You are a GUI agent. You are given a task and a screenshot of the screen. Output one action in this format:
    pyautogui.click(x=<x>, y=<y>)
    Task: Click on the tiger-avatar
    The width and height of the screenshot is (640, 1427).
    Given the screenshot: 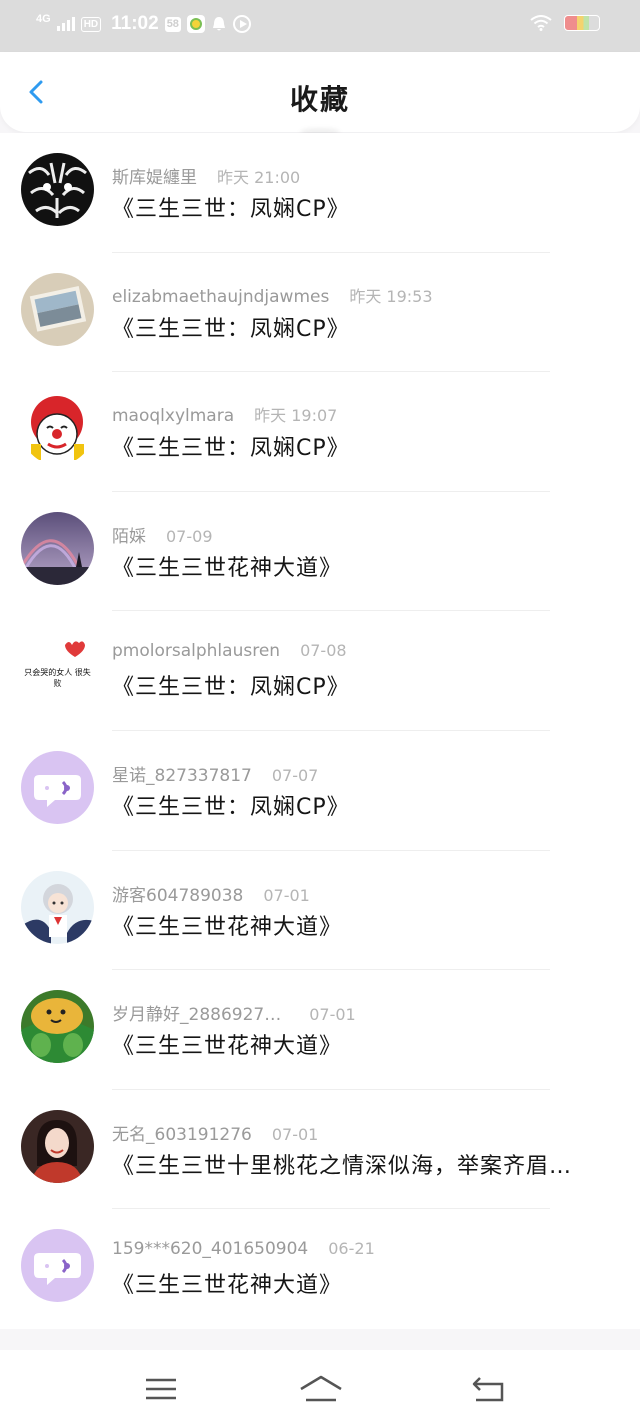 What is the action you would take?
    pyautogui.click(x=57, y=189)
    